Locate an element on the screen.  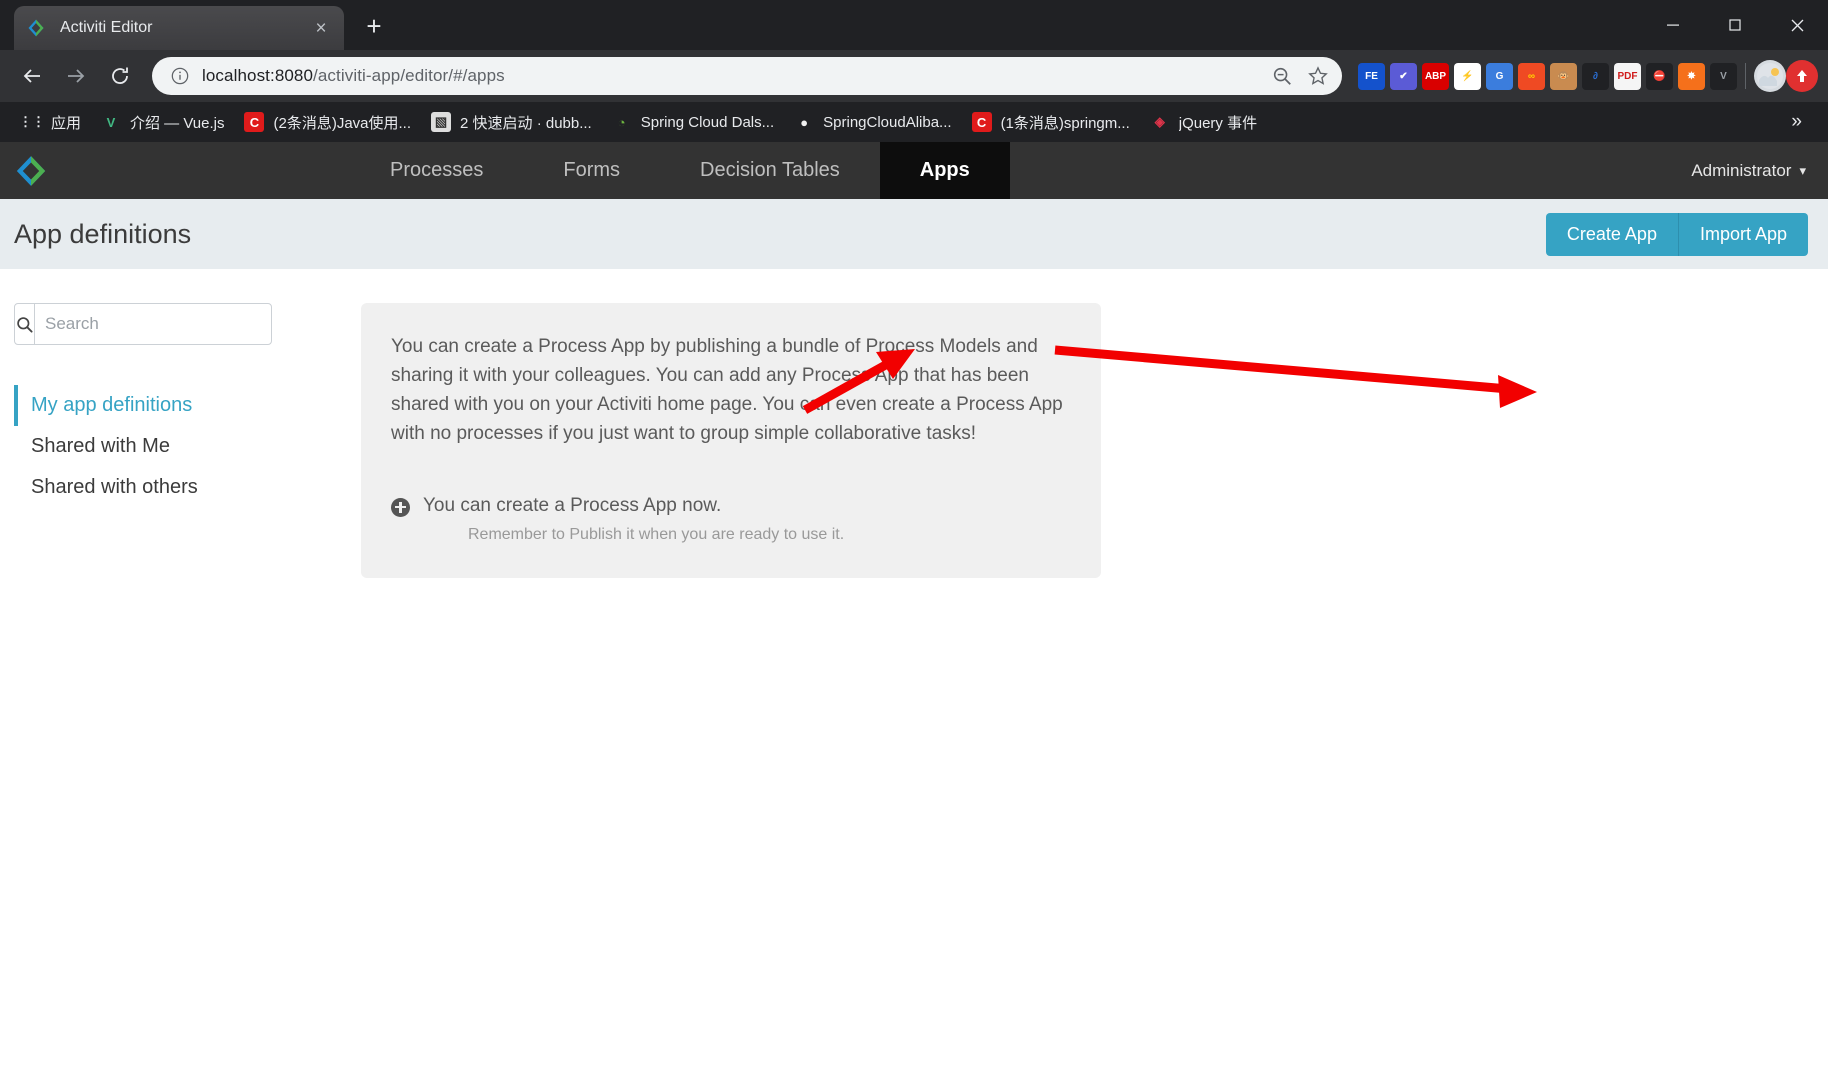
activiti-diamond-logo-icon is located at coordinates (31, 170).